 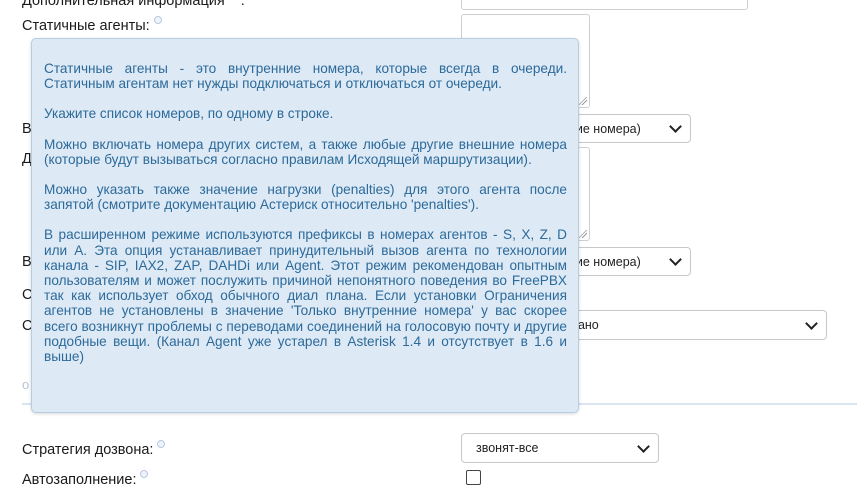 What do you see at coordinates (605, 261) in the screenshot?
I see `agent-restriction-select-2-value: ние номера)` at bounding box center [605, 261].